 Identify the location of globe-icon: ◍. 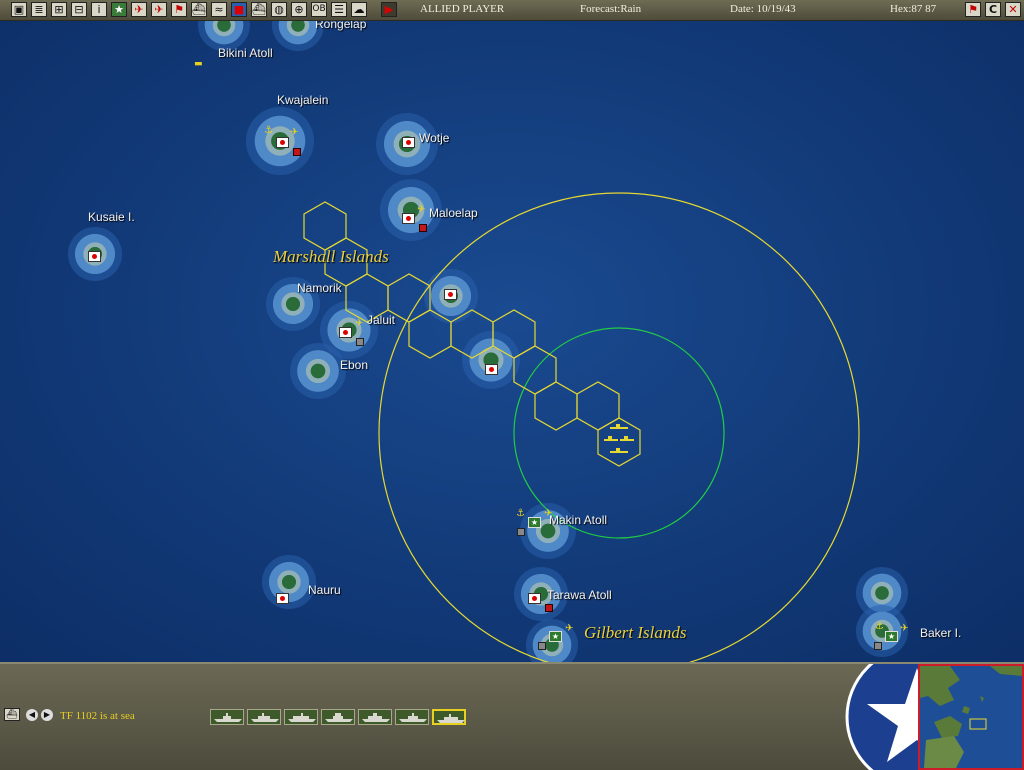
(279, 9).